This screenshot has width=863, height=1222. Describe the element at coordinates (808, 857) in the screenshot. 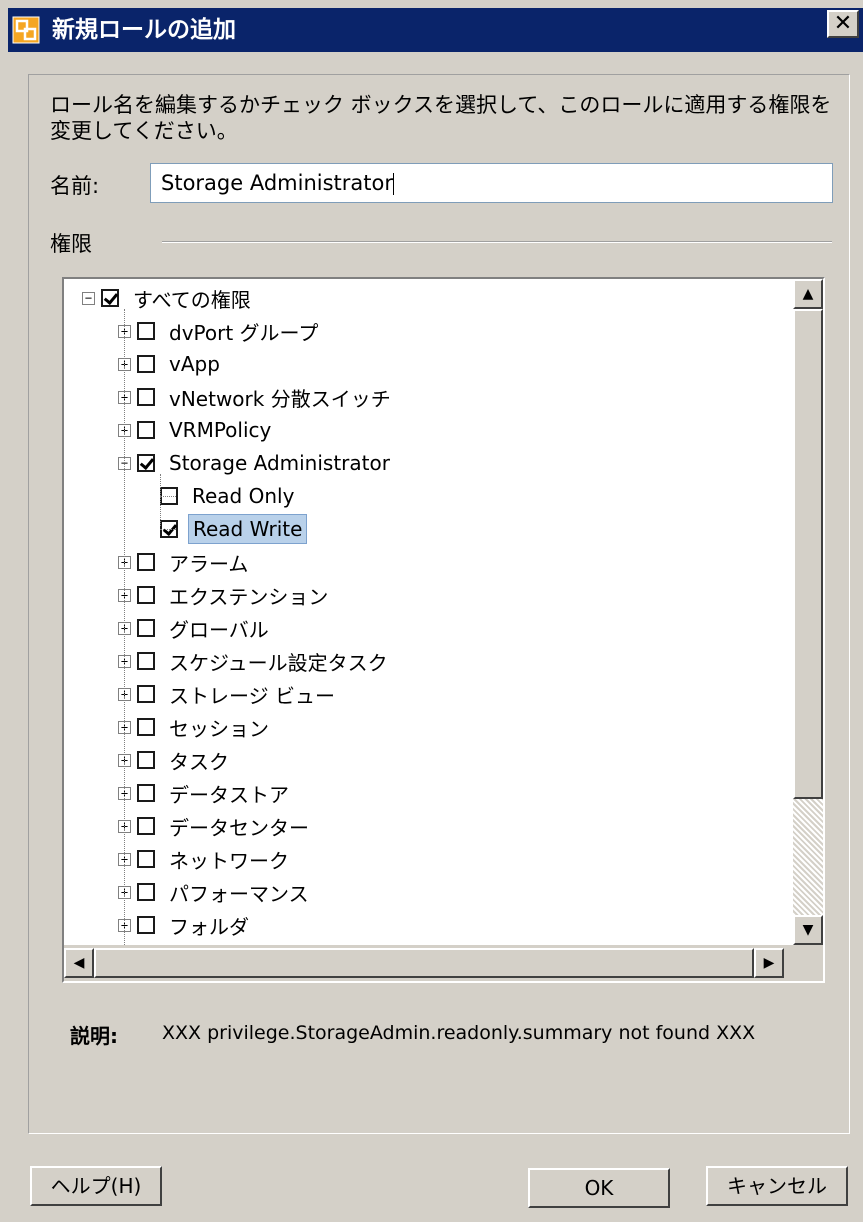

I see `scroll-track` at that location.